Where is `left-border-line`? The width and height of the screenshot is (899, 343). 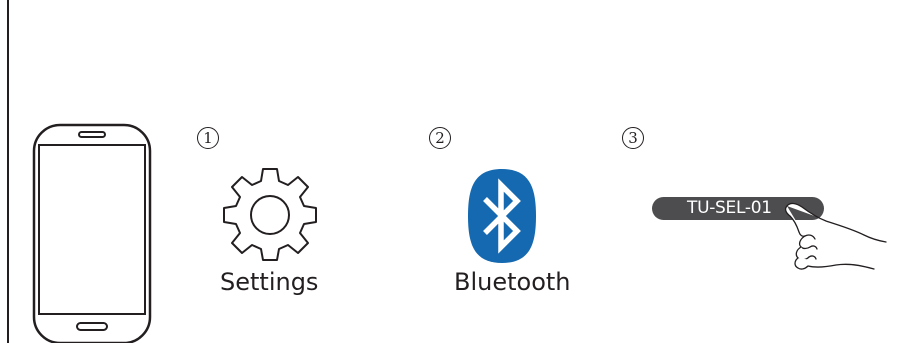 left-border-line is located at coordinates (8, 171).